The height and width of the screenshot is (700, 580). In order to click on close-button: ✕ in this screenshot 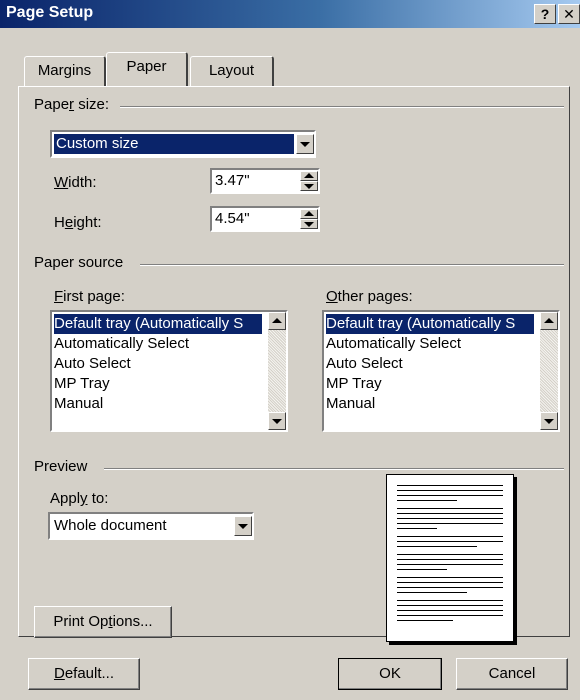, I will do `click(569, 14)`.